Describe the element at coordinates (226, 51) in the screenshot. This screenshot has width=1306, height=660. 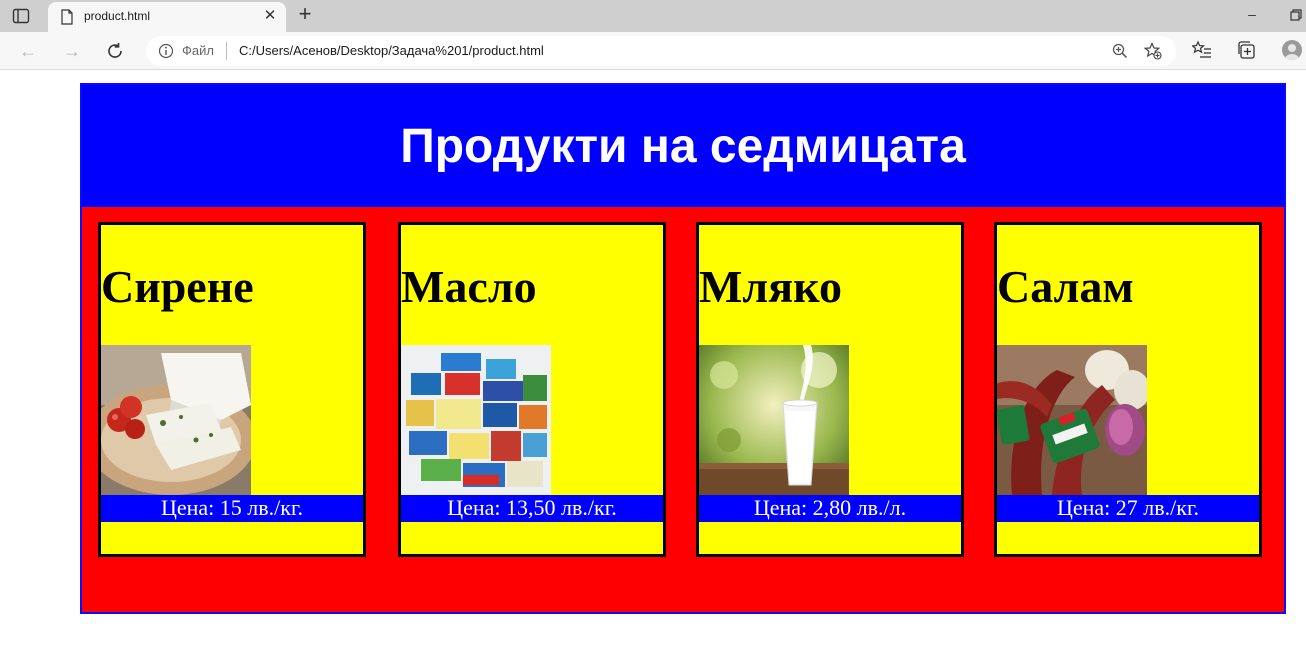
I see `address-separator` at that location.